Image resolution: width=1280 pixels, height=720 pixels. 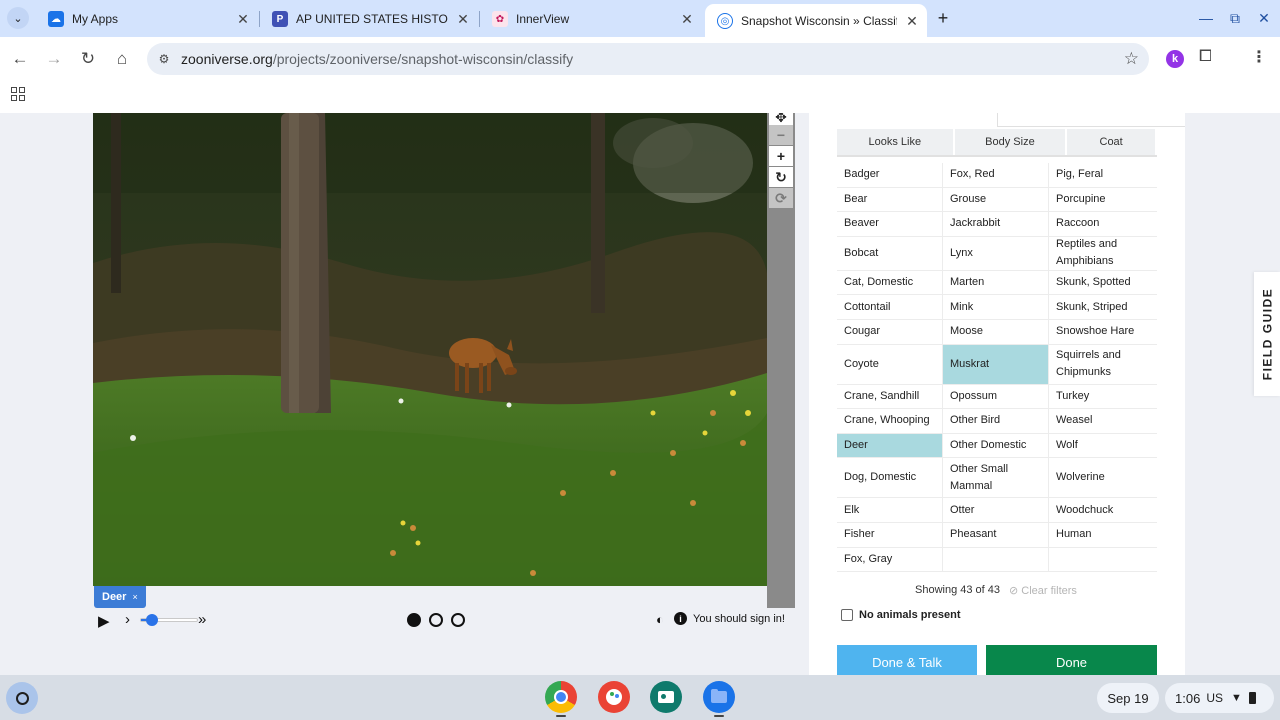 I want to click on species-other-bird: Other Bird, so click(x=996, y=421).